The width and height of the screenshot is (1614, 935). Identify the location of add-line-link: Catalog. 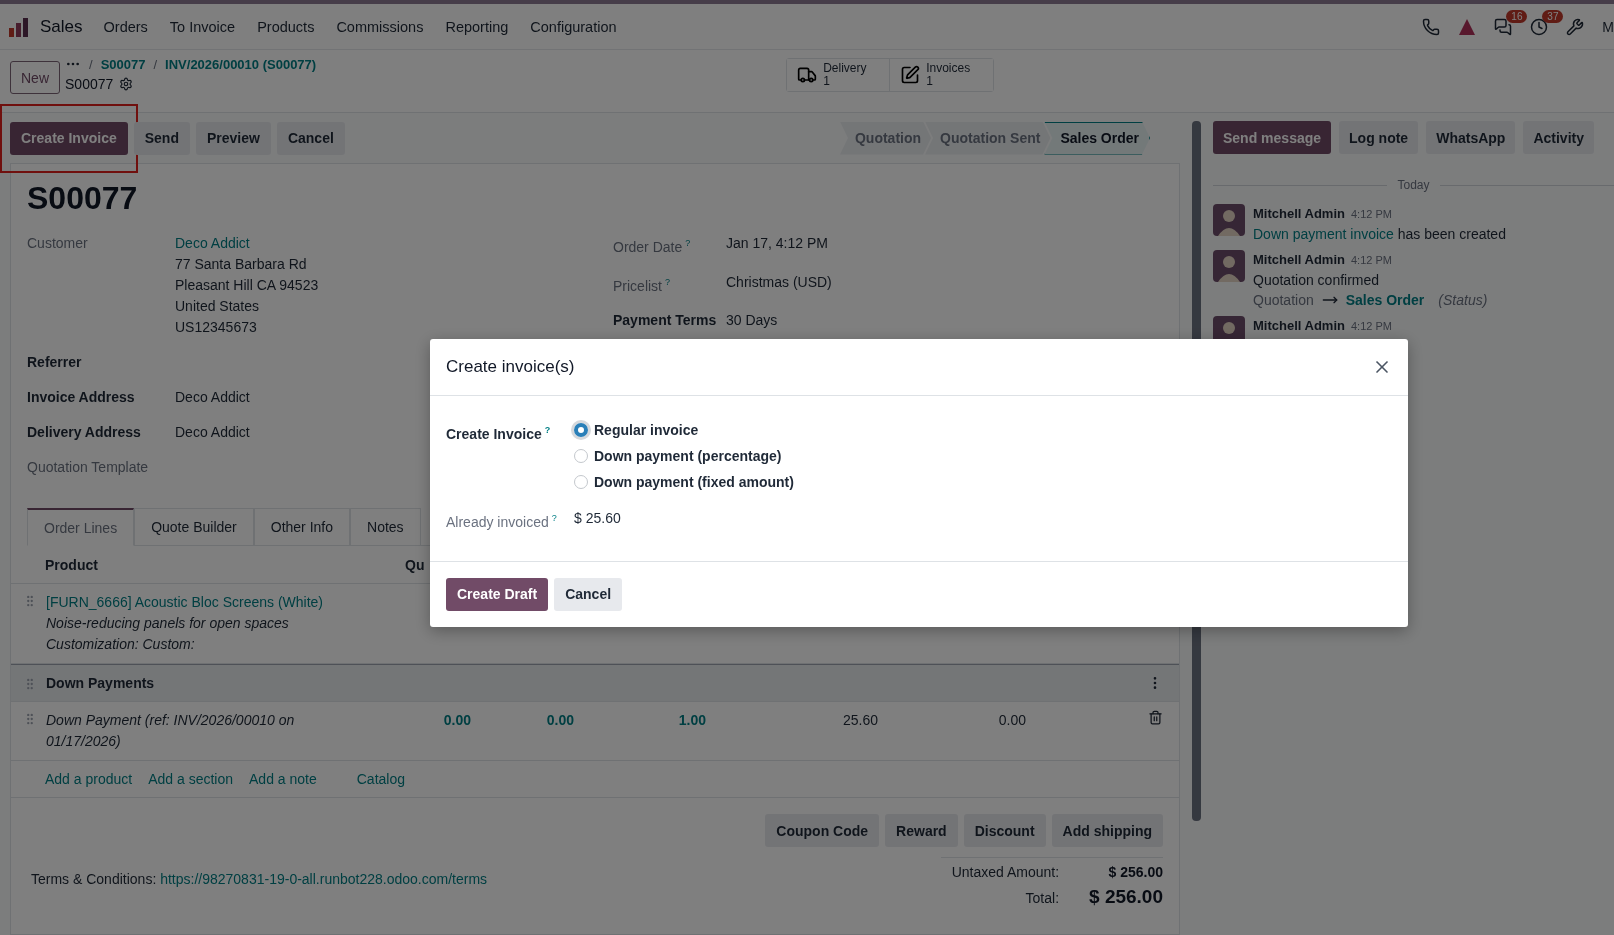
(380, 779).